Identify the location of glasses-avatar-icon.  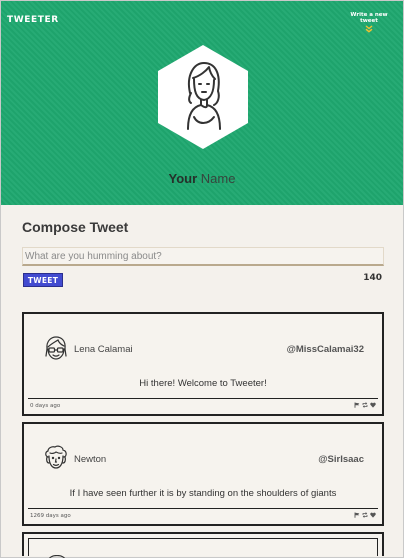
(56, 348).